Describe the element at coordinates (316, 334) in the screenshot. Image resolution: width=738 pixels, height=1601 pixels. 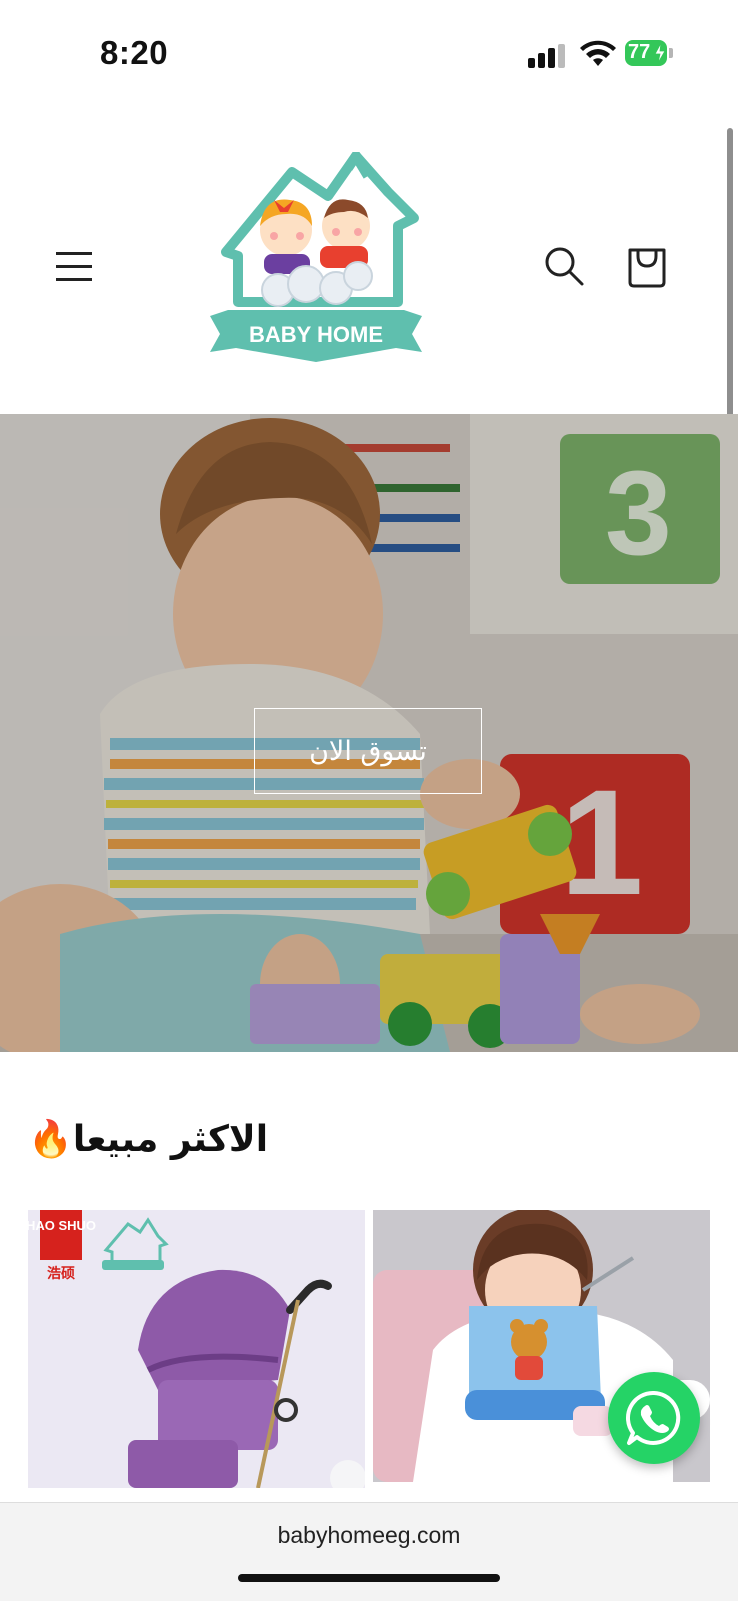
I see `logo-text: BABY HOME` at that location.